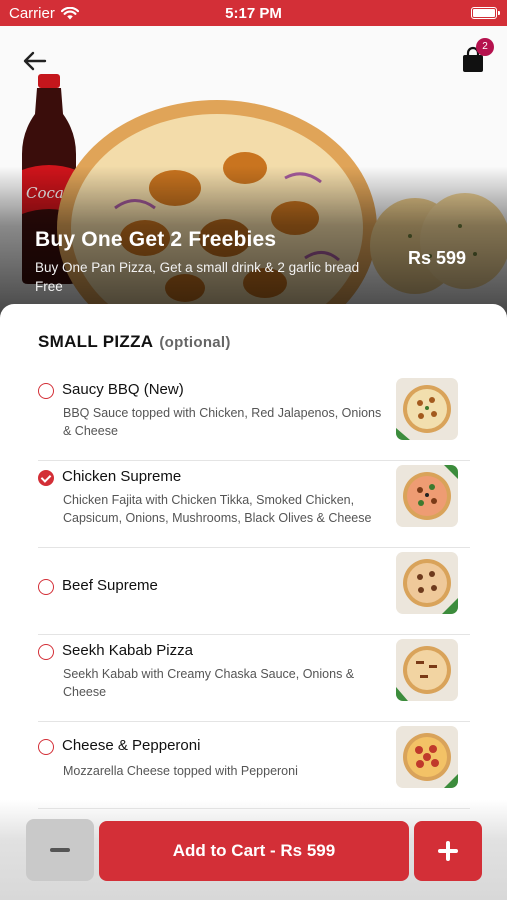 Image resolution: width=507 pixels, height=900 pixels. I want to click on back-arrow-icon, so click(35, 61).